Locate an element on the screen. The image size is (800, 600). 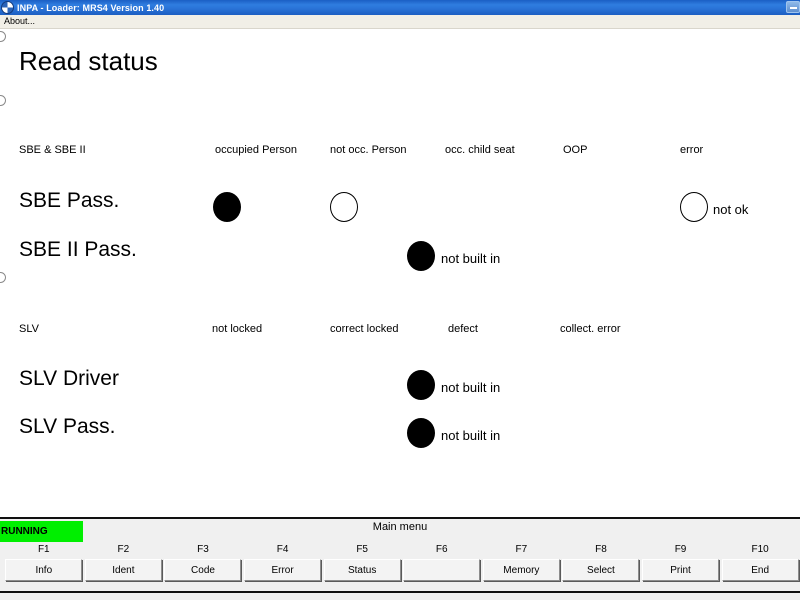
fkey-label-f3: F3 is located at coordinates (203, 549).